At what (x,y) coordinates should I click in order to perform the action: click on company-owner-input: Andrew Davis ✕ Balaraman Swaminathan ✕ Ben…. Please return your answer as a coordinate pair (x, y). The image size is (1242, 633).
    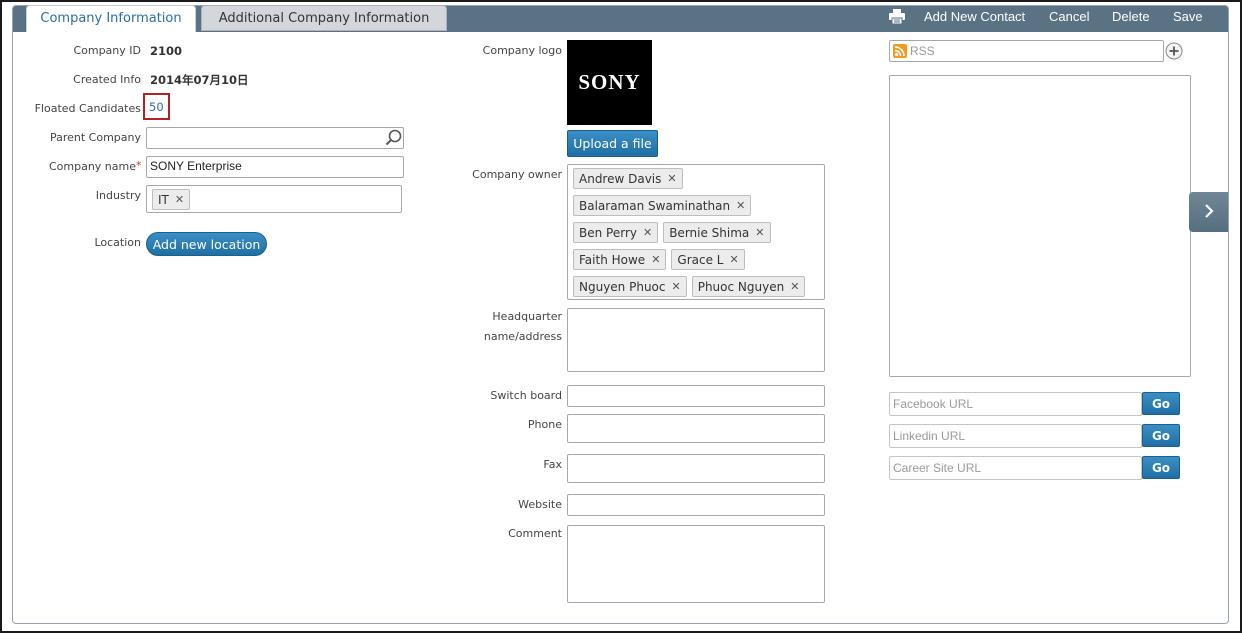
    Looking at the image, I should click on (696, 232).